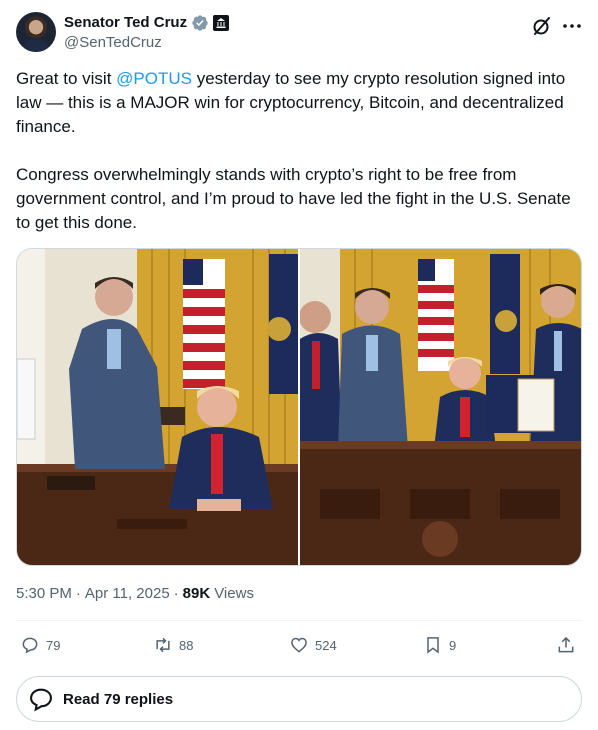  What do you see at coordinates (234, 593) in the screenshot?
I see `views-label: Views` at bounding box center [234, 593].